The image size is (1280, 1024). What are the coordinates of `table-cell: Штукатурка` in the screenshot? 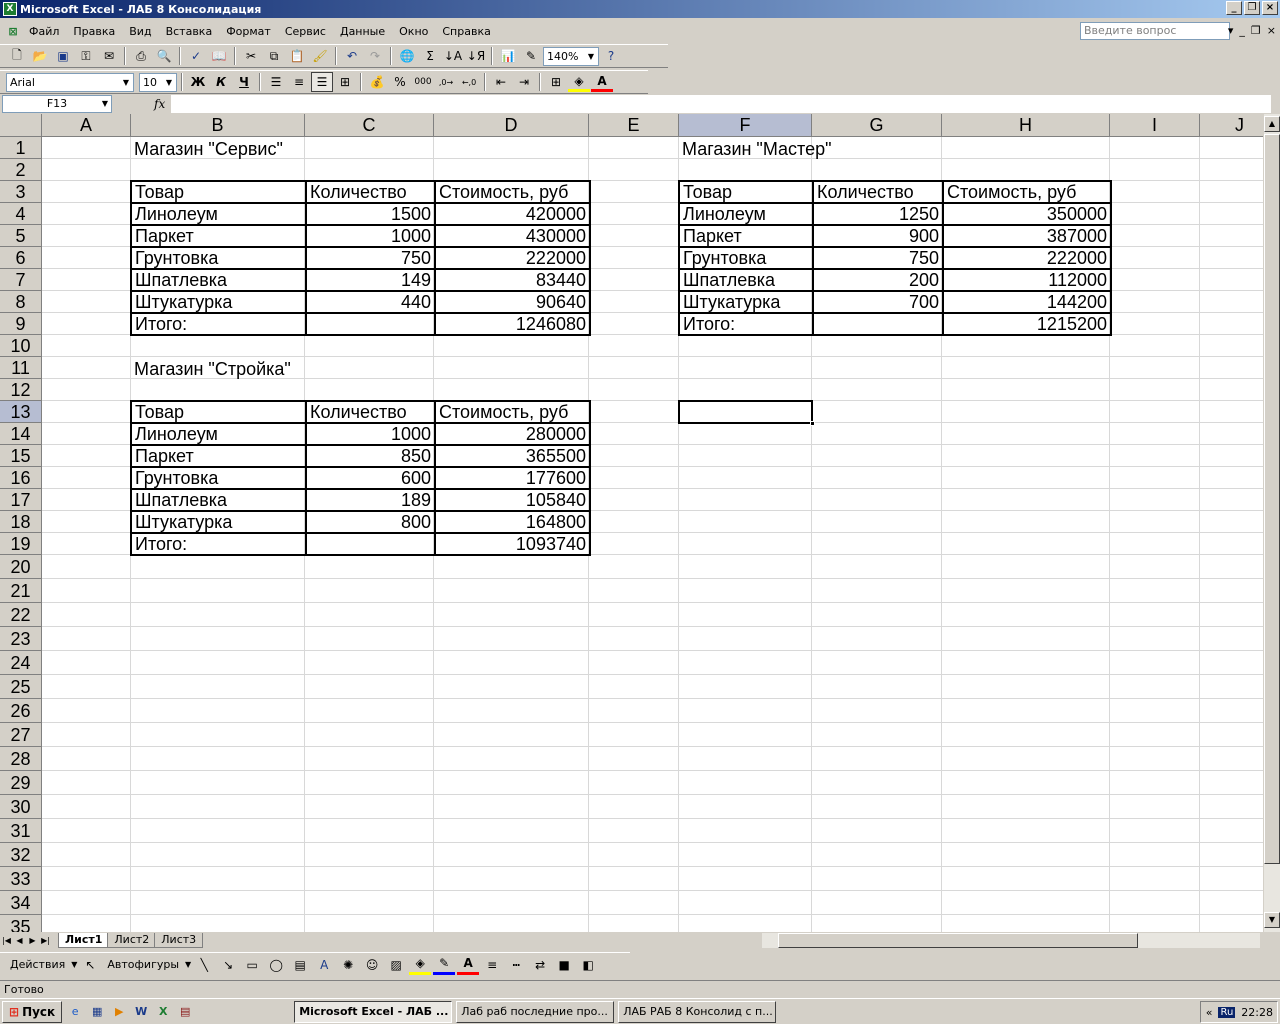 It's located at (218, 302).